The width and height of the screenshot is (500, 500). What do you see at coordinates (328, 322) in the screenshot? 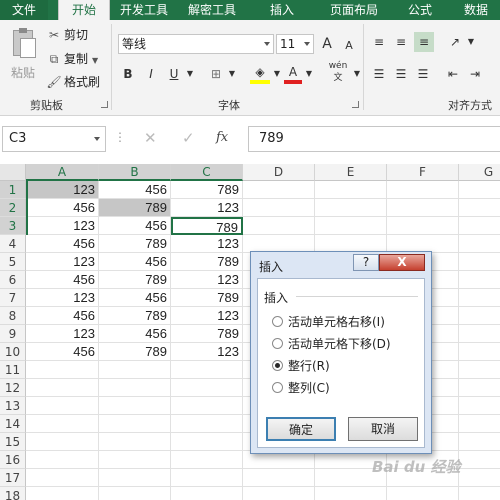
I see `option-shift-right: 活动单元格右移(I)` at bounding box center [328, 322].